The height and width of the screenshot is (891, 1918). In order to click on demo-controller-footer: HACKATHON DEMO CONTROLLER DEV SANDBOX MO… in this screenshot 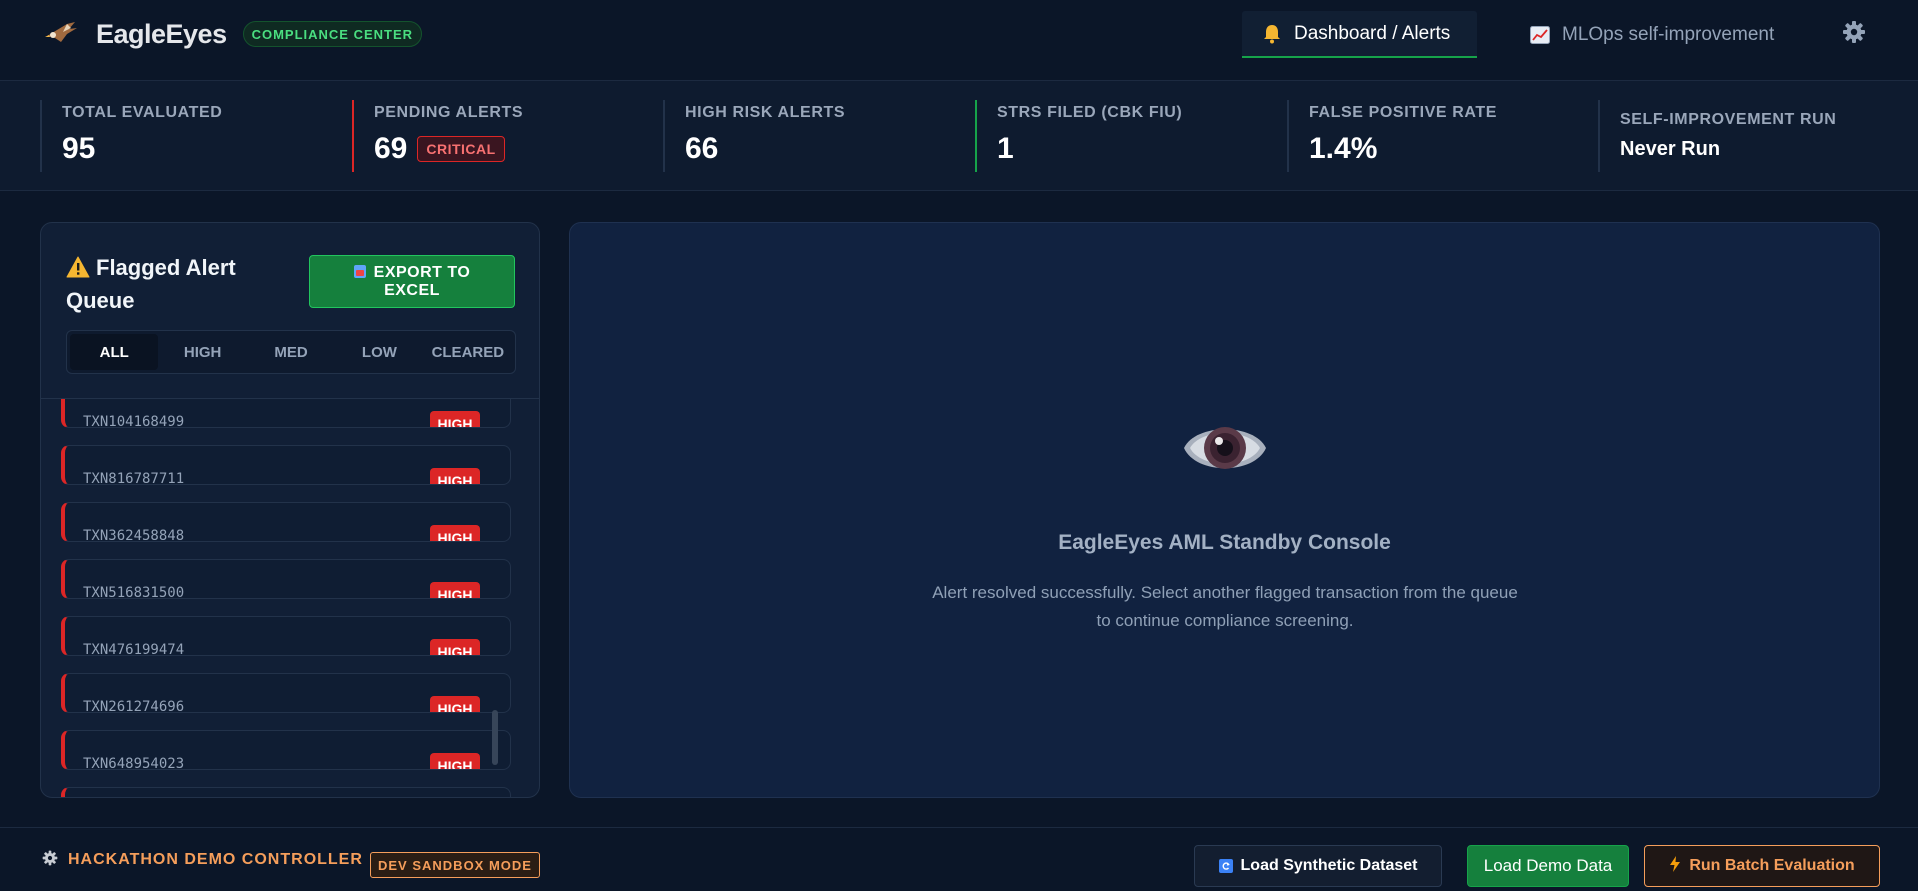, I will do `click(959, 859)`.